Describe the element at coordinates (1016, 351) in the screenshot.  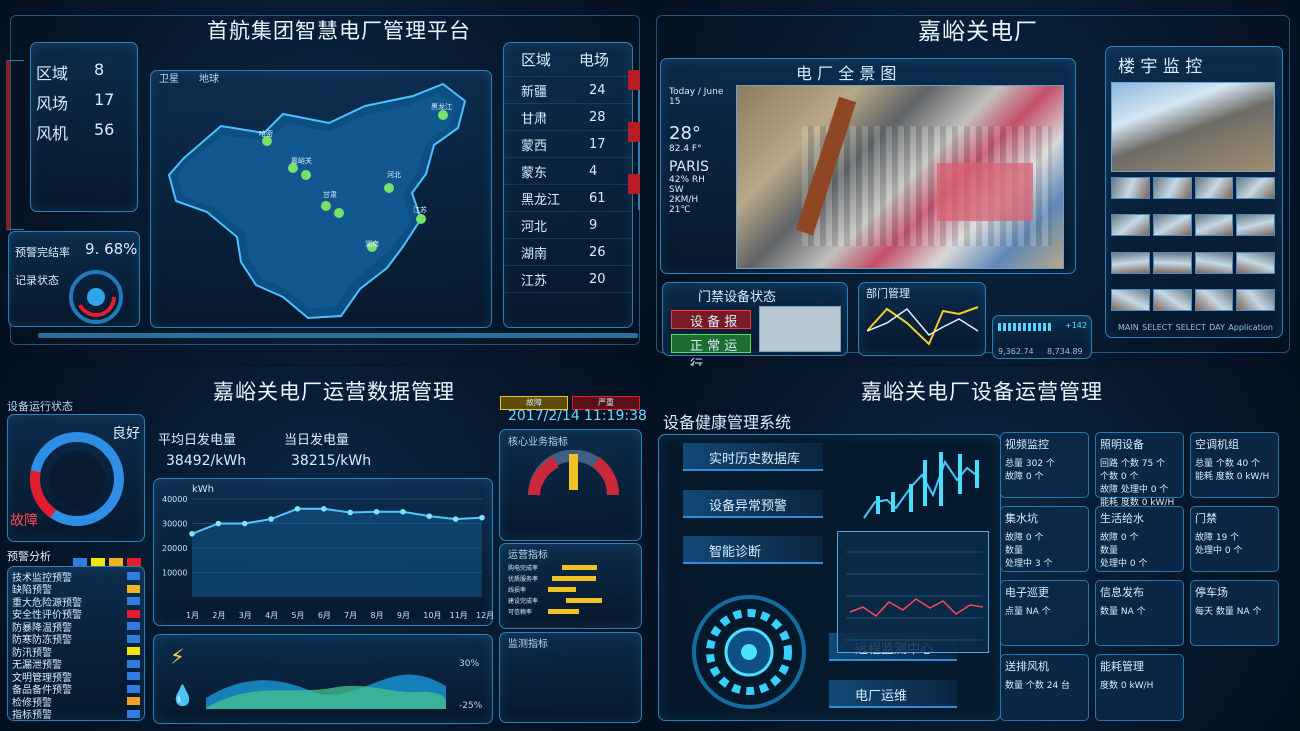
I see `kpi-left: 9,362.74` at that location.